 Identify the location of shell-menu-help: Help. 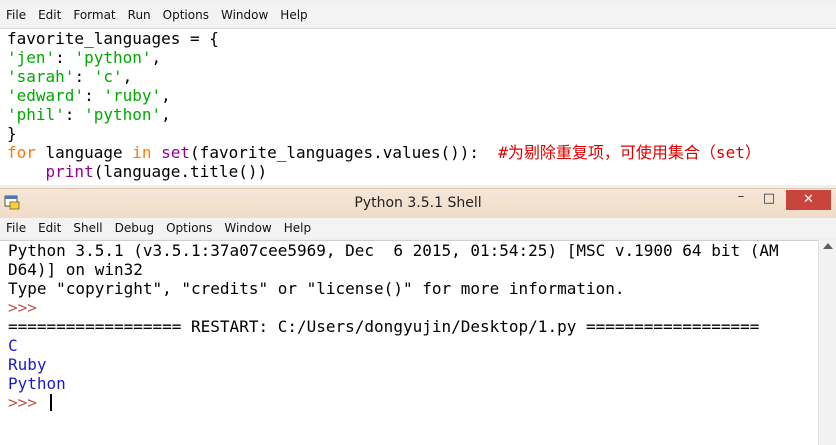
(297, 228).